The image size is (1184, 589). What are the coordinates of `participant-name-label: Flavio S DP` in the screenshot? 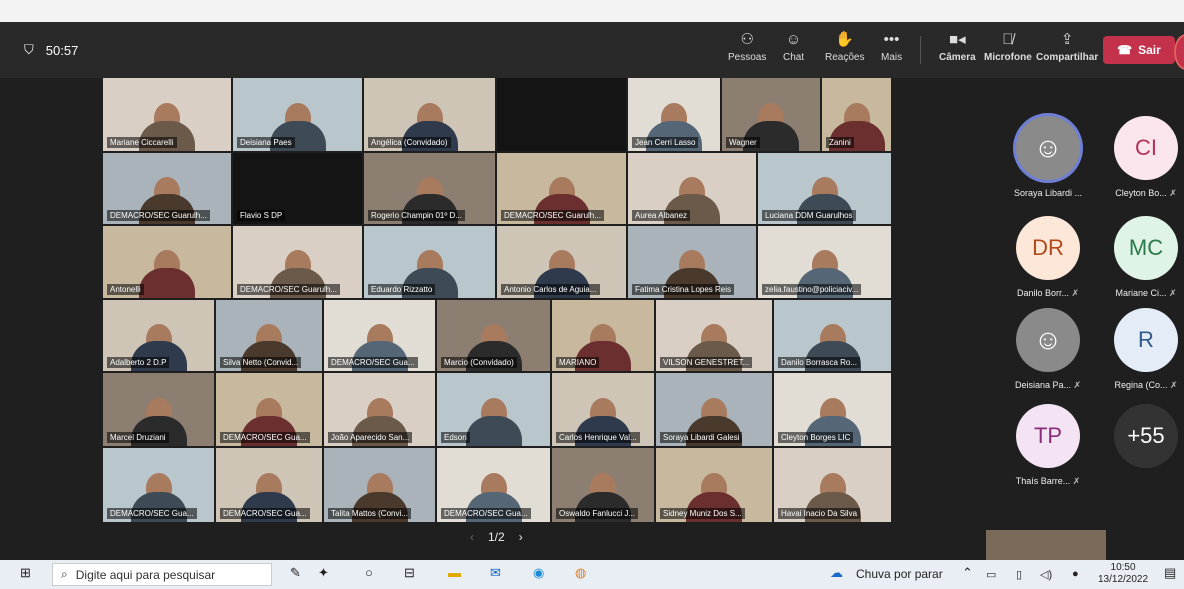 It's located at (261, 215).